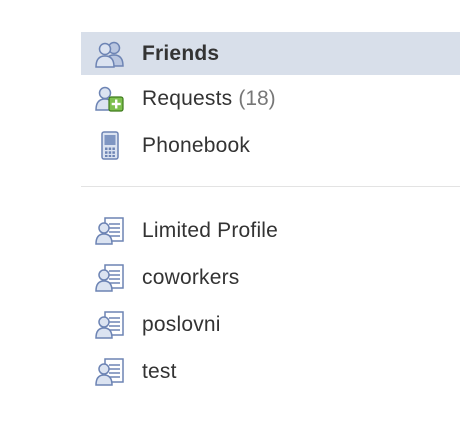 The image size is (460, 426). Describe the element at coordinates (210, 230) in the screenshot. I see `sidebar-item-label: Limited Profile` at that location.